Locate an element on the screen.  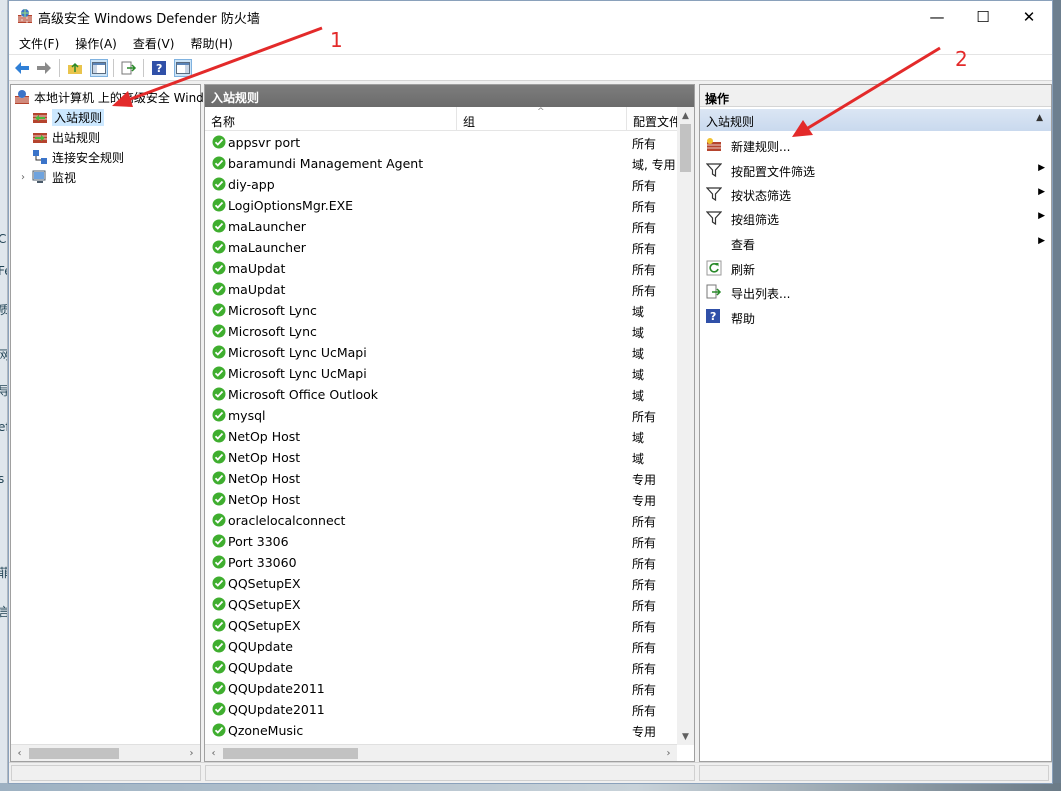
close-button: ✕ is located at coordinates (1029, 16).